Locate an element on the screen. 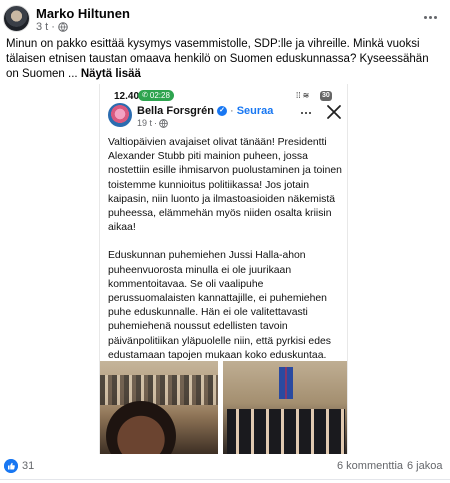 Image resolution: width=450 pixels, height=483 pixels. inner-post-meta: 19 t · is located at coordinates (152, 123).